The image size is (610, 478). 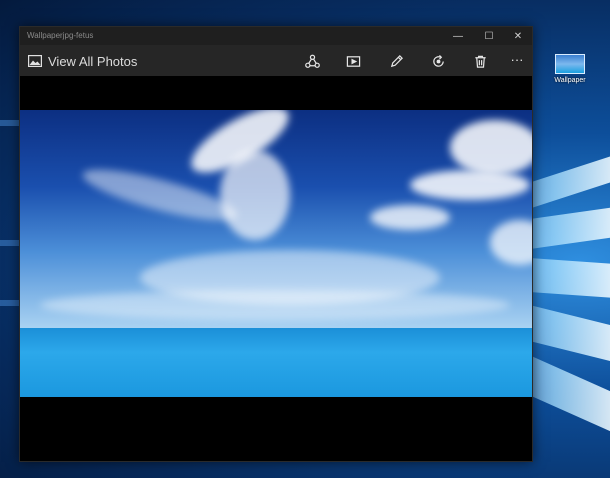 I want to click on pencil-icon, so click(x=396, y=60).